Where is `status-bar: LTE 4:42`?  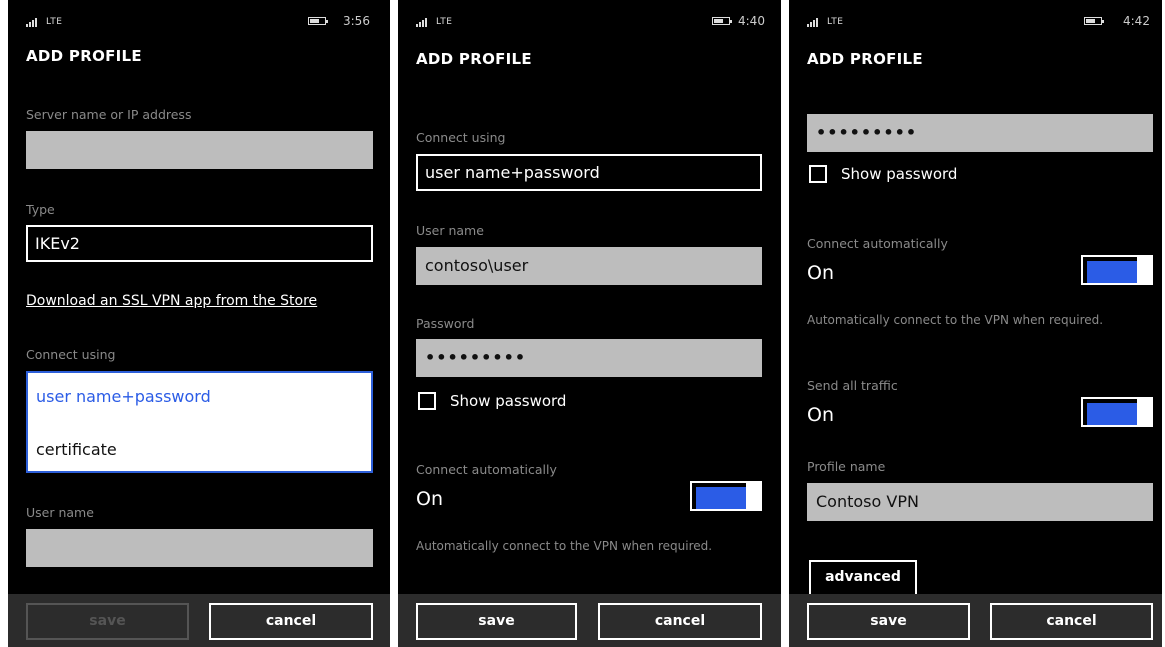
status-bar: LTE 4:42 is located at coordinates (975, 22).